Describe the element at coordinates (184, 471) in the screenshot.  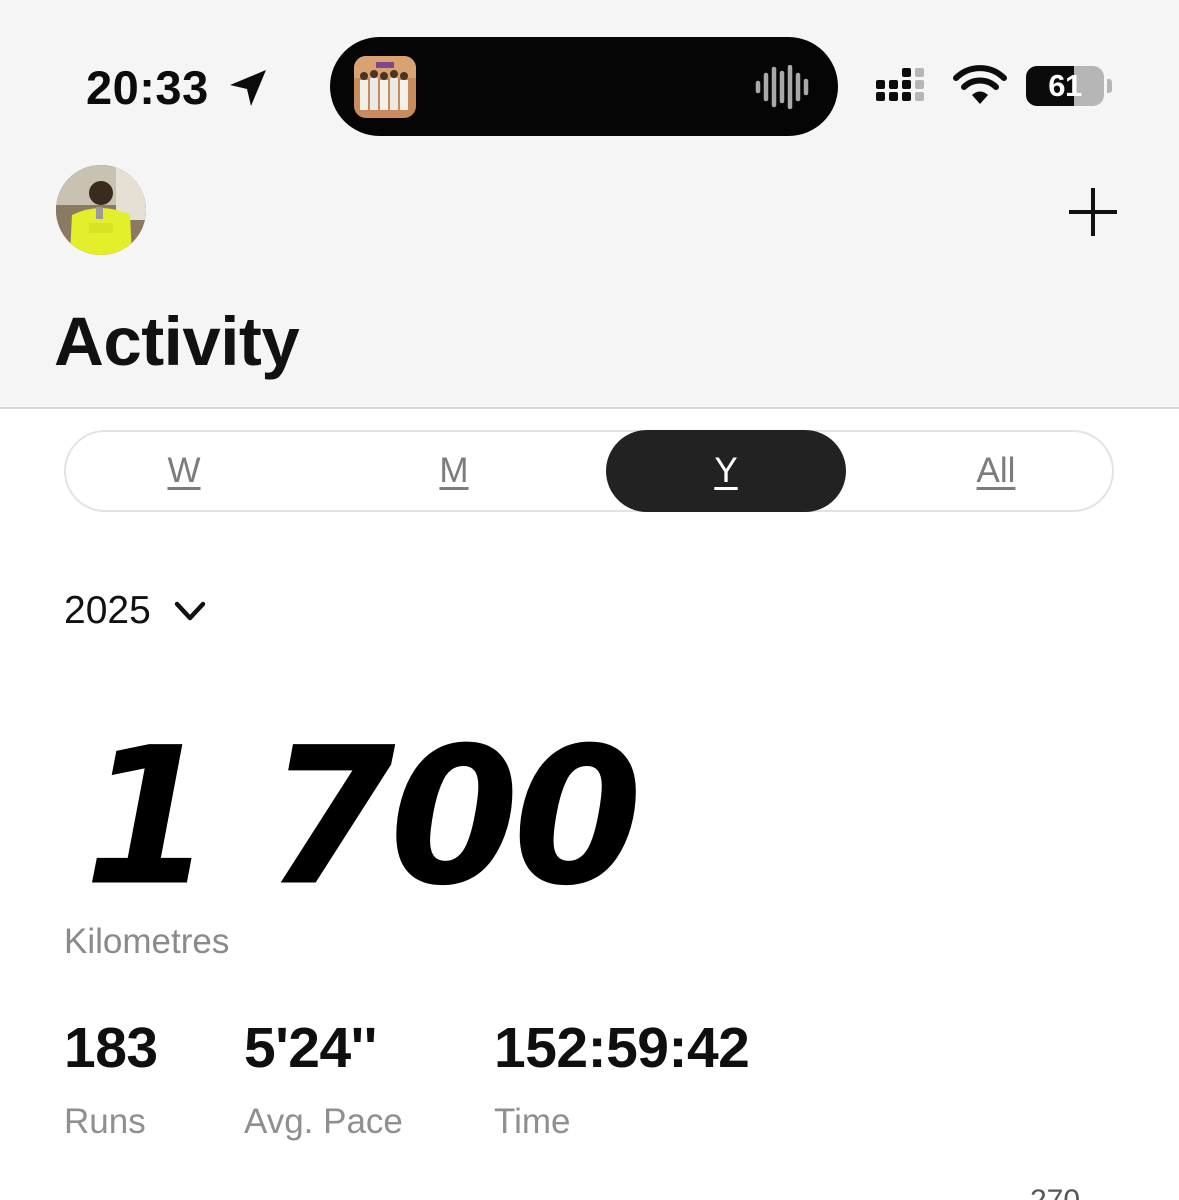
I see `tab-week: W` at that location.